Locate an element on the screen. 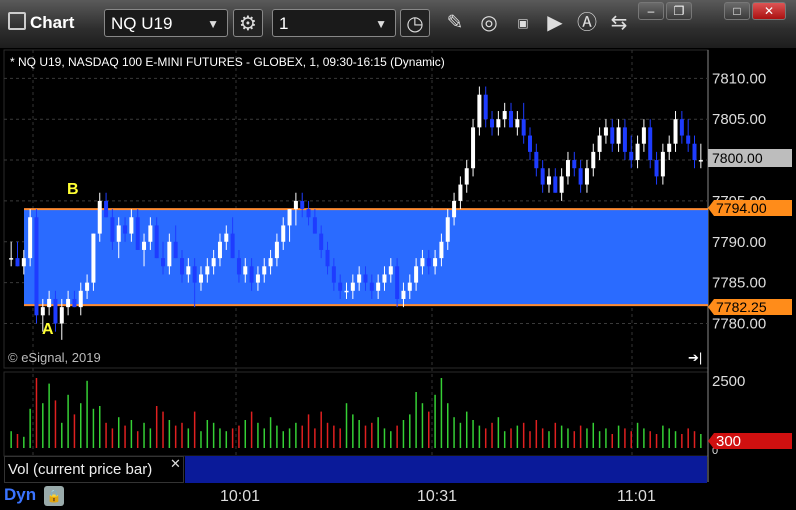 This screenshot has height=510, width=796. restore-icon: ❐ is located at coordinates (679, 11).